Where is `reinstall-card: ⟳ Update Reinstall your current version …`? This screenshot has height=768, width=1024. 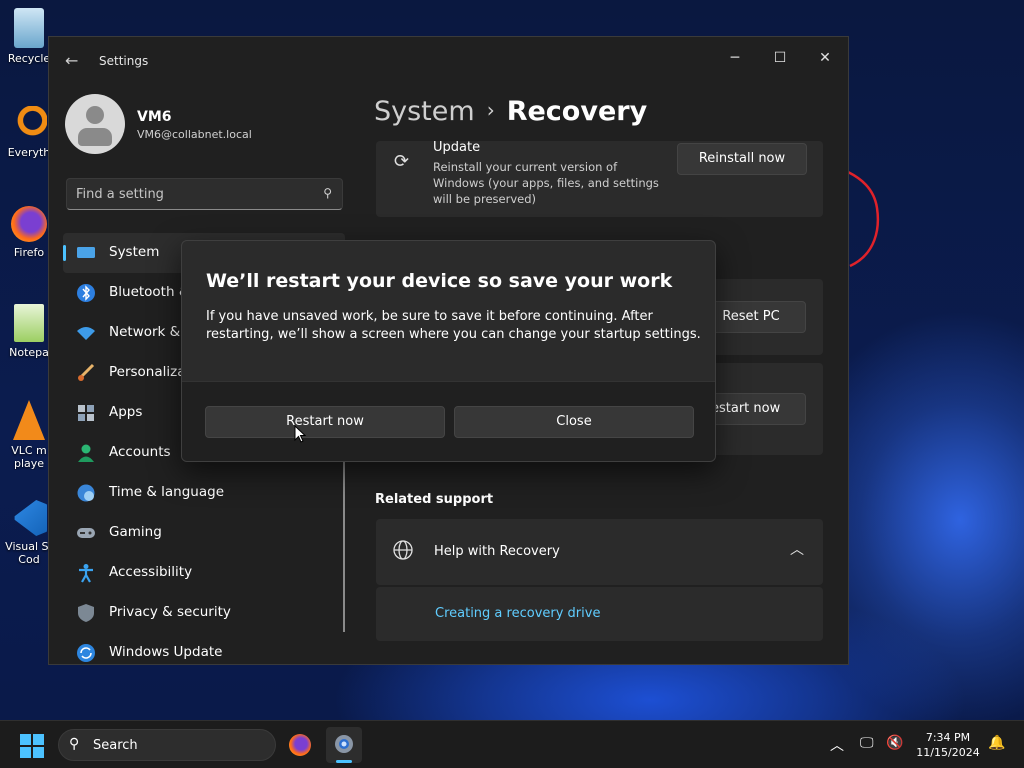
reinstall-card: ⟳ Update Reinstall your current version … is located at coordinates (599, 178).